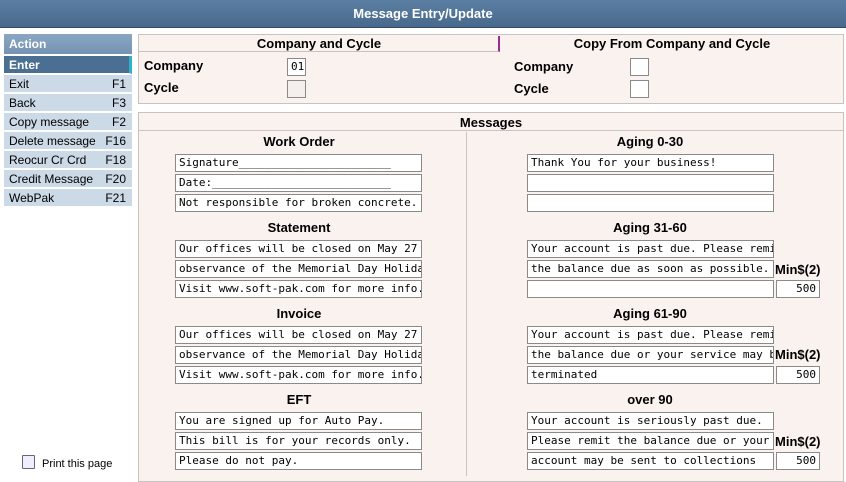 Image resolution: width=846 pixels, height=482 pixels. What do you see at coordinates (115, 179) in the screenshot?
I see `action-key: F20` at bounding box center [115, 179].